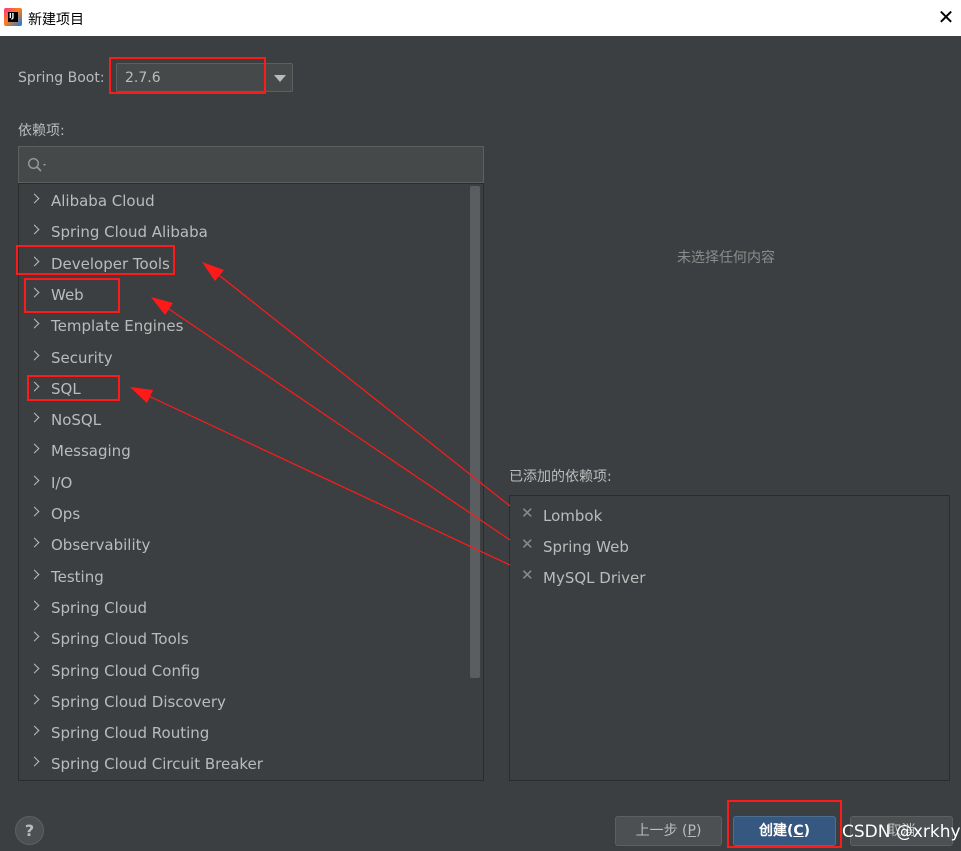 The image size is (961, 851). Describe the element at coordinates (244, 544) in the screenshot. I see `tree-category-item: Observability` at that location.